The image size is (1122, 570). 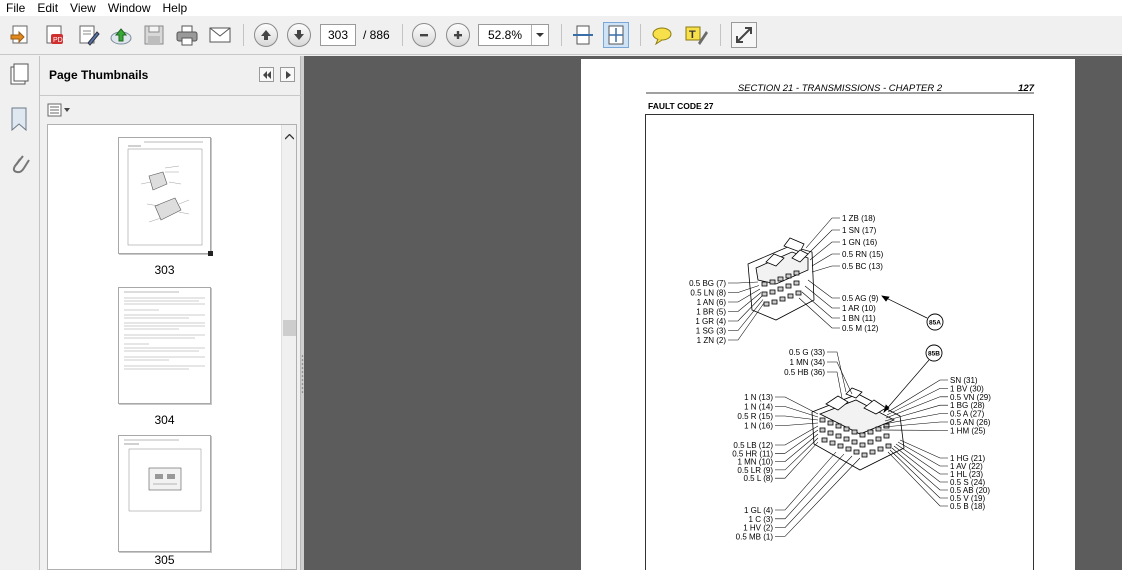 What do you see at coordinates (83, 8) in the screenshot?
I see `menu-view: View` at bounding box center [83, 8].